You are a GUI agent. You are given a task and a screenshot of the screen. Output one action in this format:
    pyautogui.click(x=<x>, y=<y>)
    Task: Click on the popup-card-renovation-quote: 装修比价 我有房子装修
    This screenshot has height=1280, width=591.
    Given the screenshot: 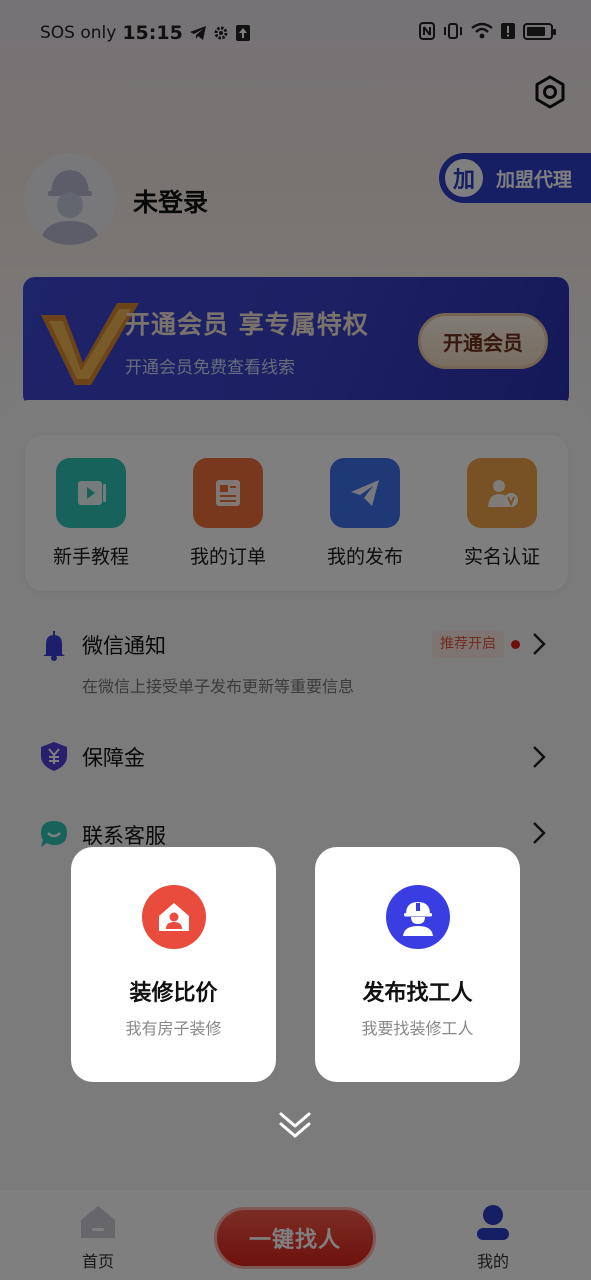 What is the action you would take?
    pyautogui.click(x=173, y=964)
    